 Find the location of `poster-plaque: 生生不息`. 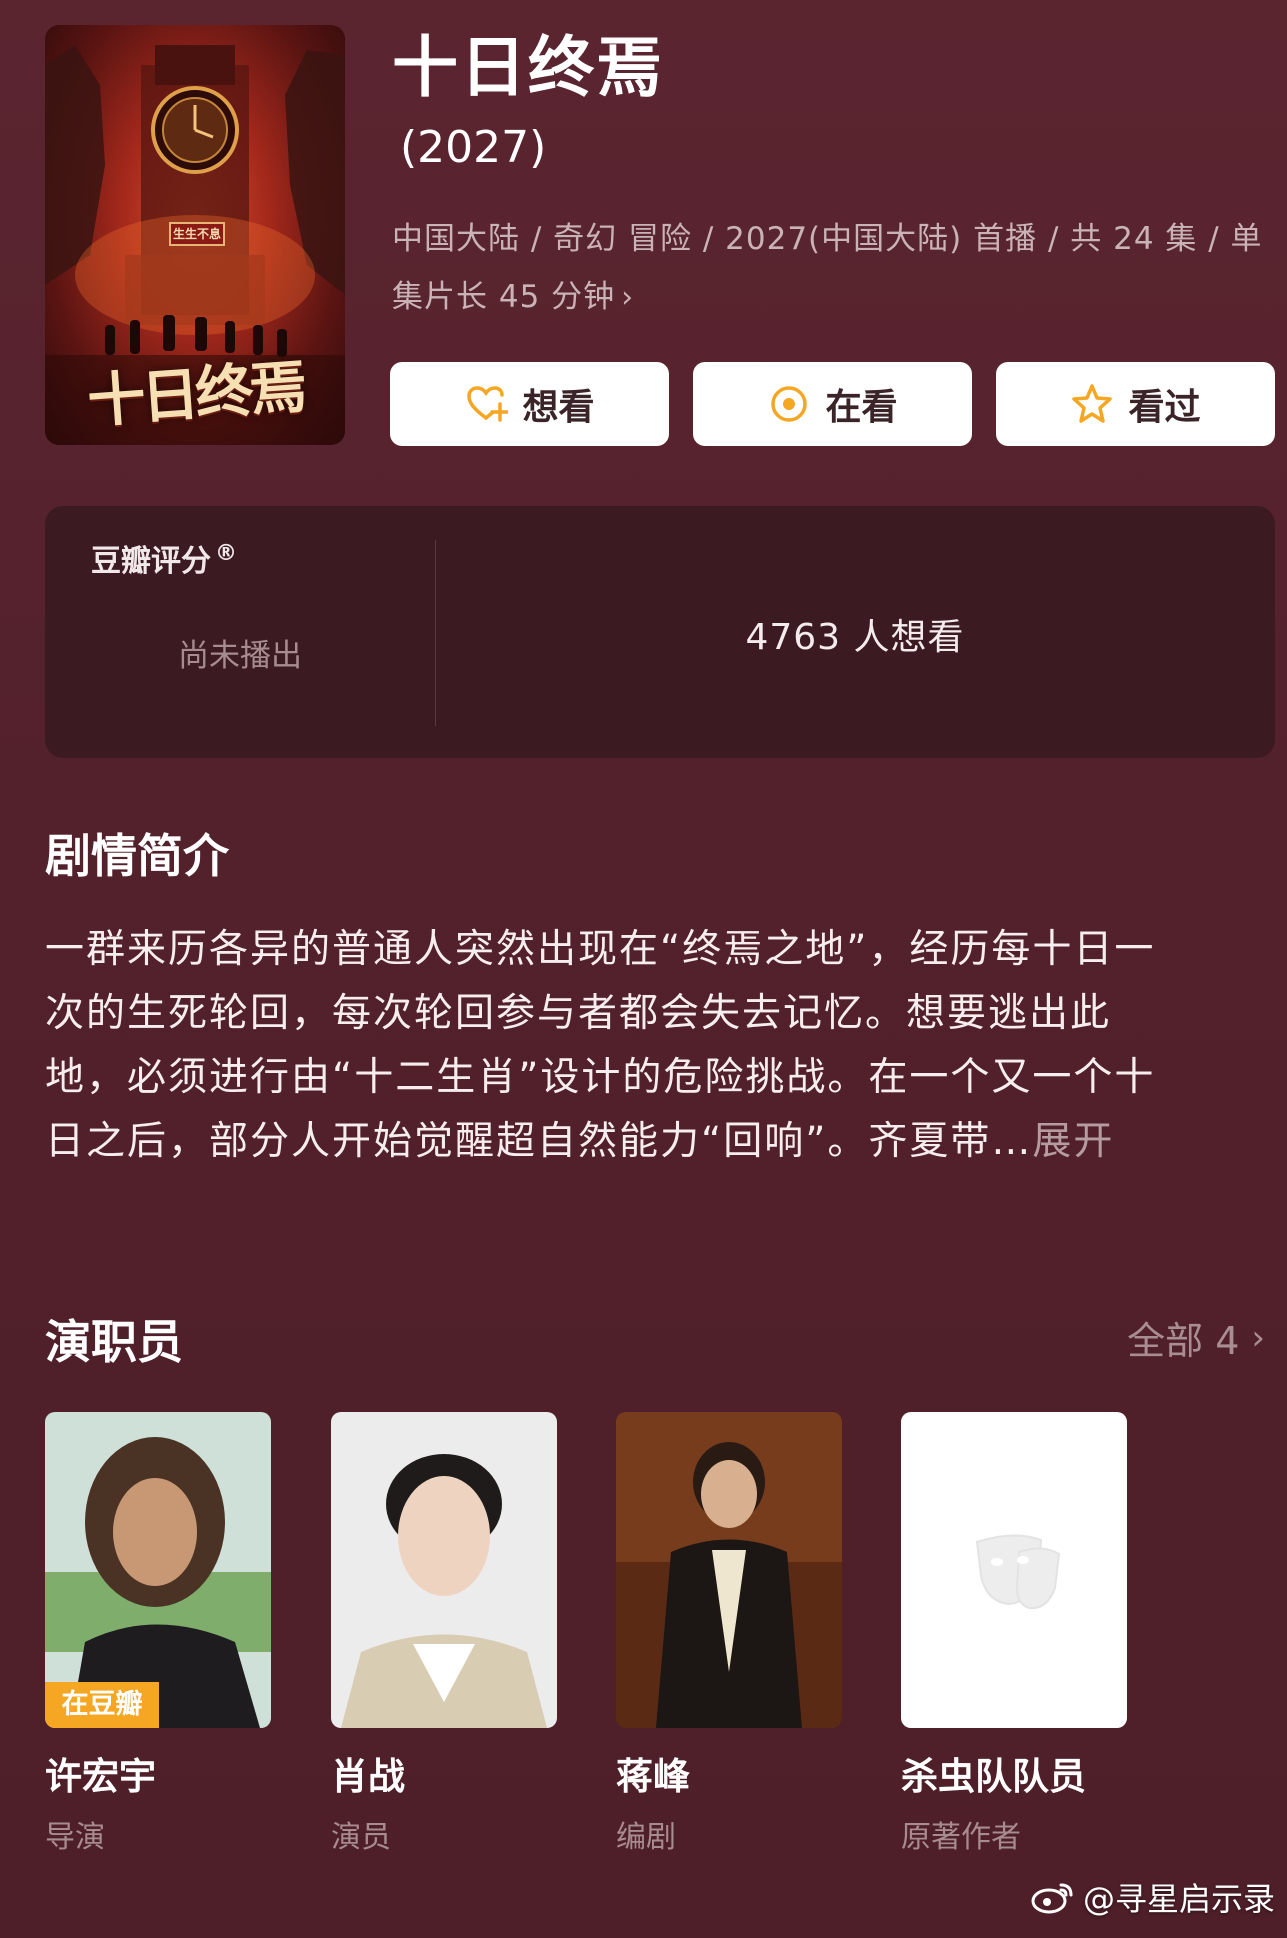

poster-plaque: 生生不息 is located at coordinates (197, 234).